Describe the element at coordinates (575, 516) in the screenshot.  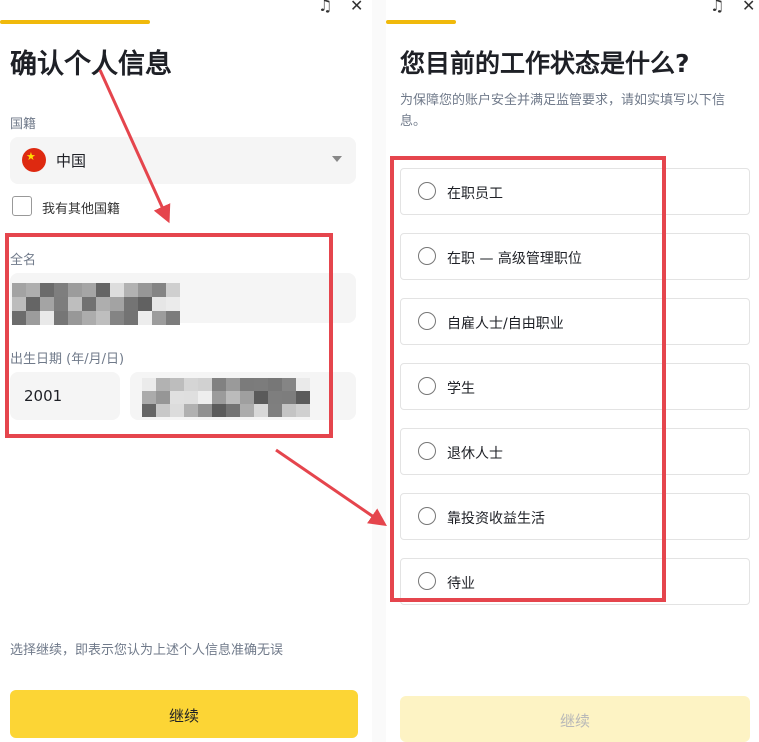
I see `employment-option: 靠投资收益生活` at that location.